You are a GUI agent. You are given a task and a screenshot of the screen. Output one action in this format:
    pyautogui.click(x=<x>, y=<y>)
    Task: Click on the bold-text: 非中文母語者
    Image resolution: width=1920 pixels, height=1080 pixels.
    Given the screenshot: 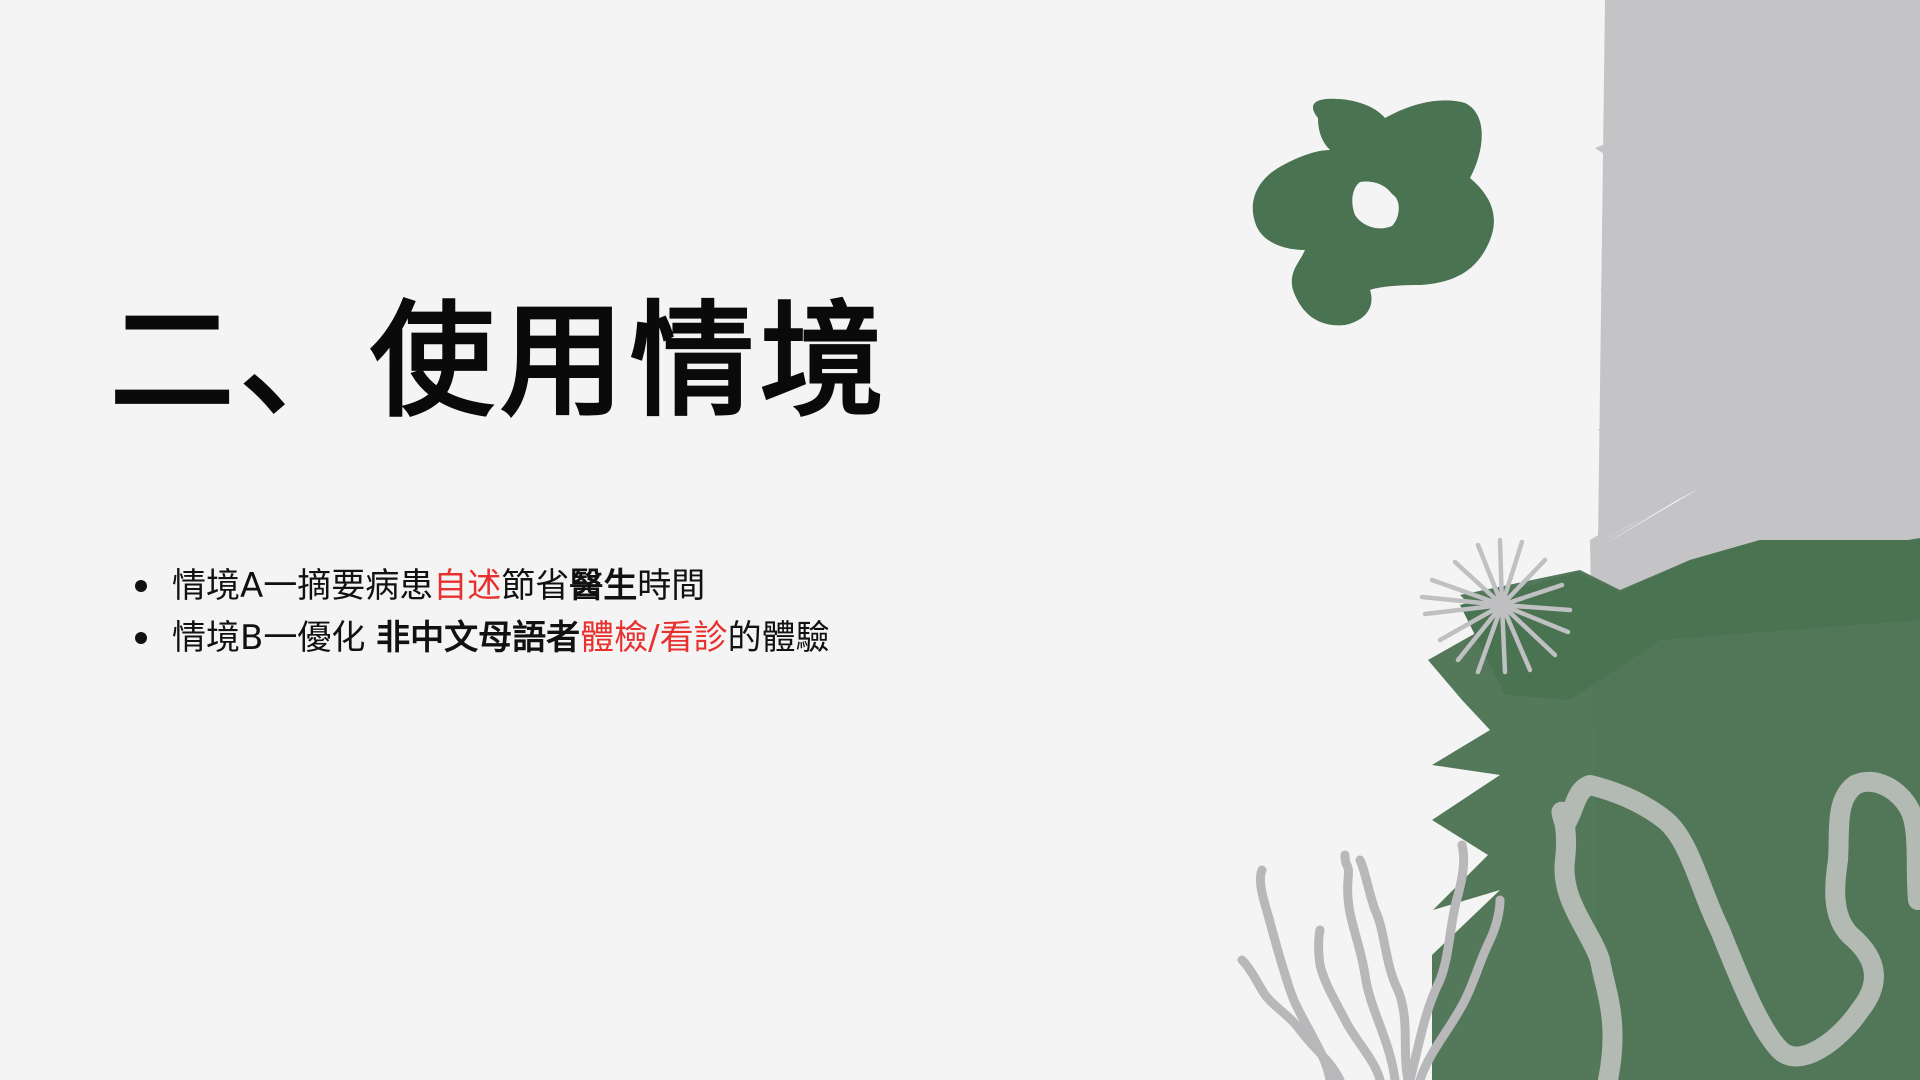 What is the action you would take?
    pyautogui.click(x=478, y=638)
    